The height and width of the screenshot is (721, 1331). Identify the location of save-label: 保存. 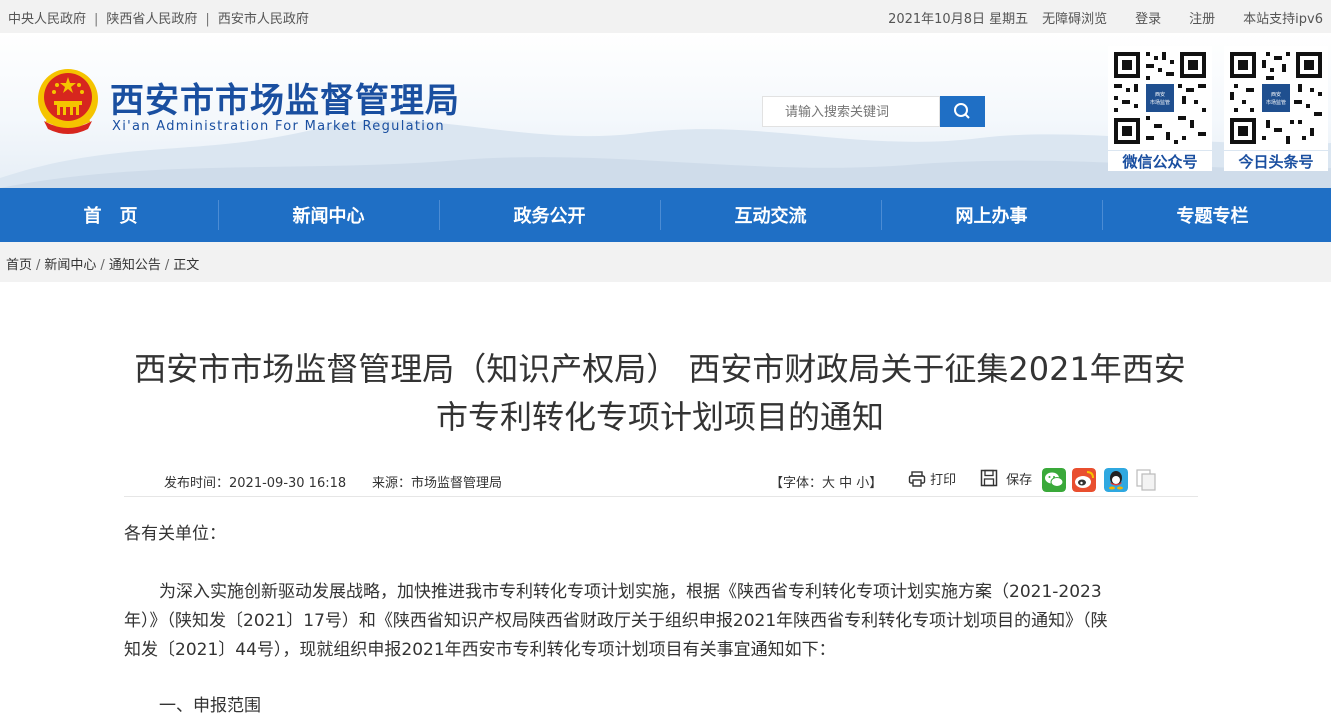
(1019, 480).